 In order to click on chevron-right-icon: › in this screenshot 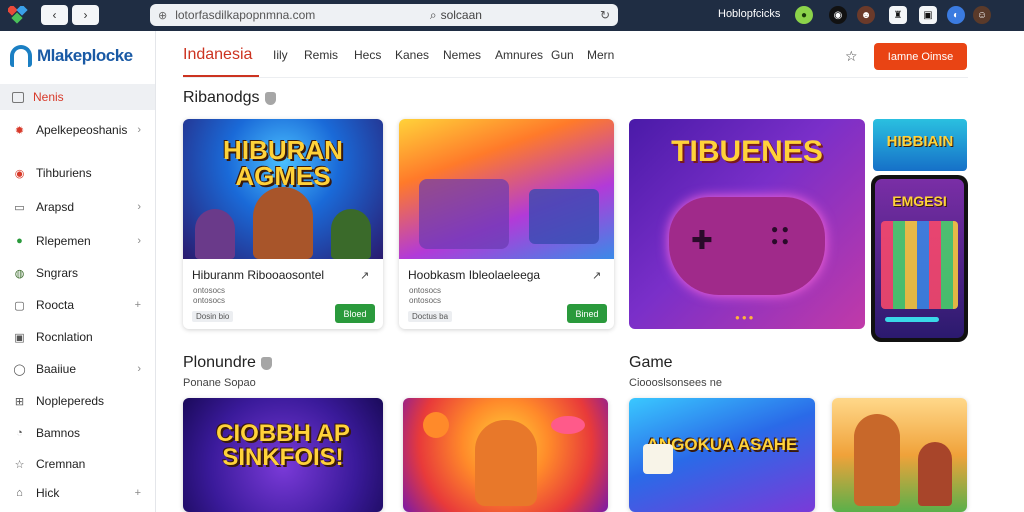, I will do `click(139, 369)`.